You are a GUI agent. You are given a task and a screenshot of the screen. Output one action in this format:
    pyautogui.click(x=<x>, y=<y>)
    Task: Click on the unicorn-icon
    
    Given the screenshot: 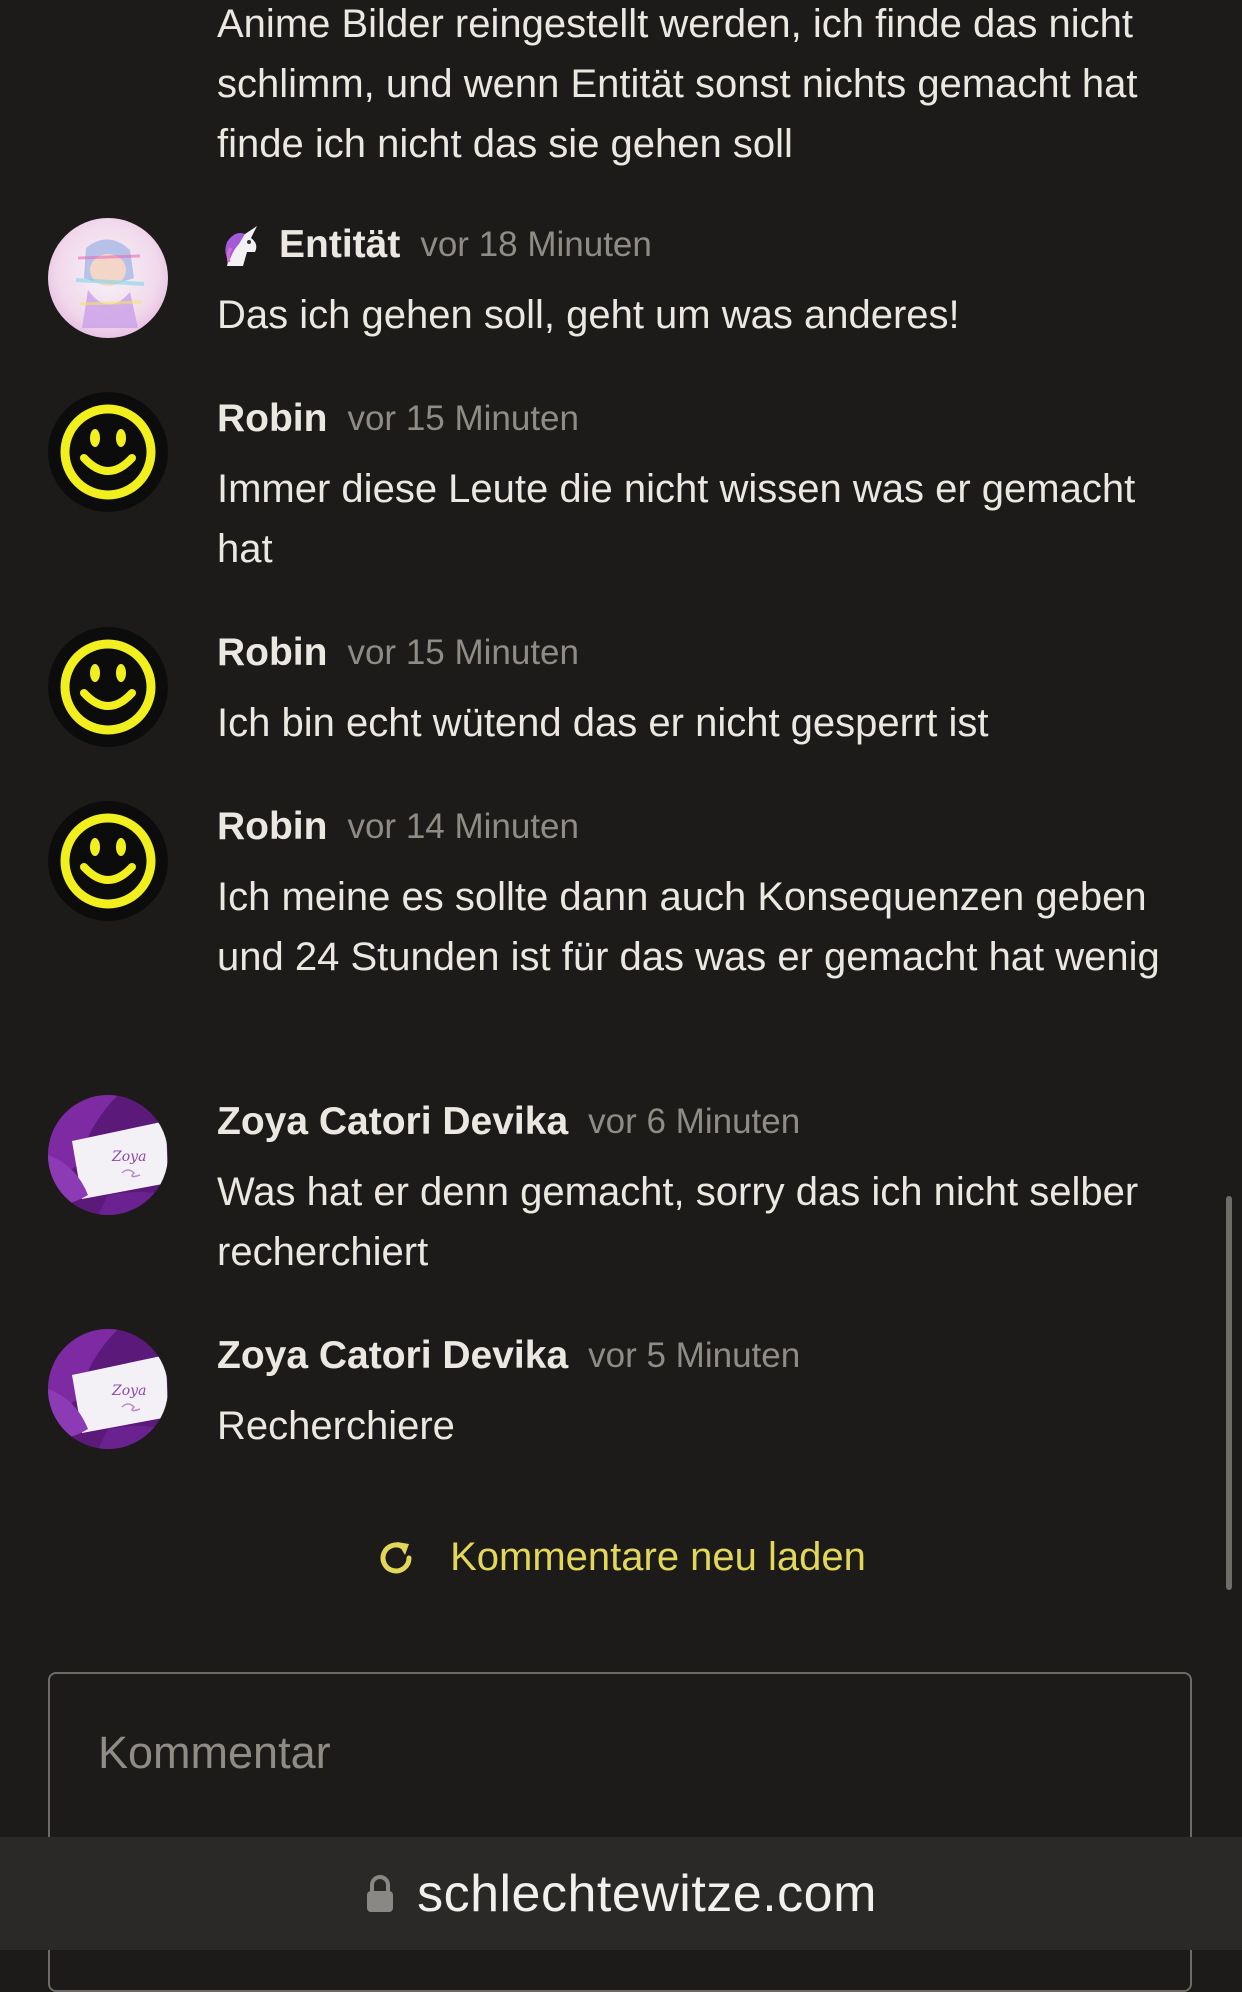 What is the action you would take?
    pyautogui.click(x=241, y=246)
    